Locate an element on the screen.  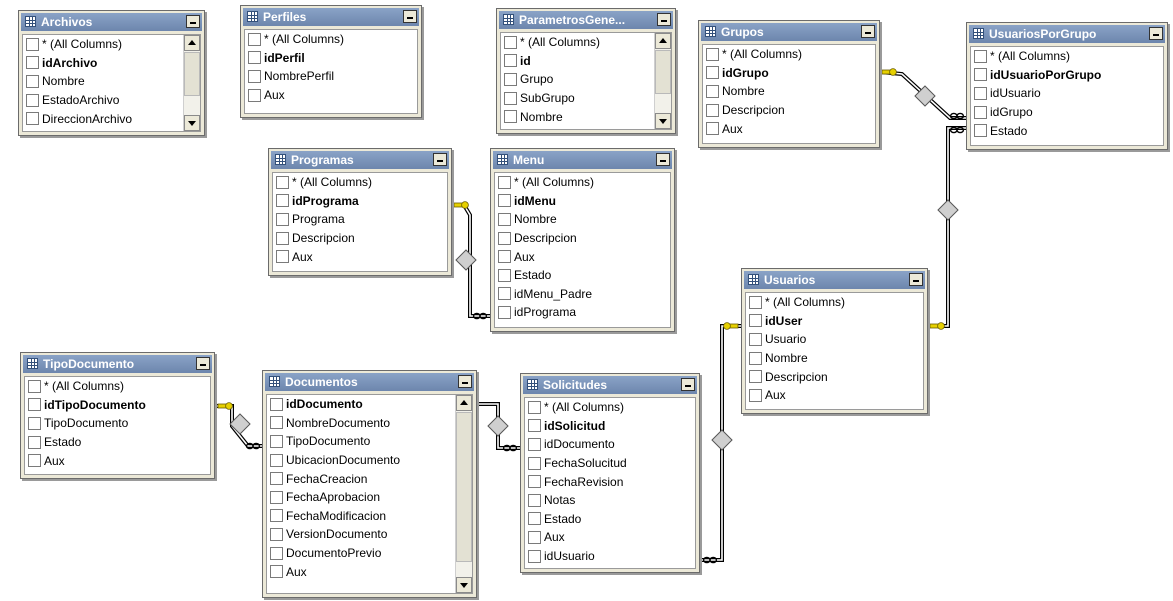
column-row: TipoDocumento is located at coordinates (117, 423).